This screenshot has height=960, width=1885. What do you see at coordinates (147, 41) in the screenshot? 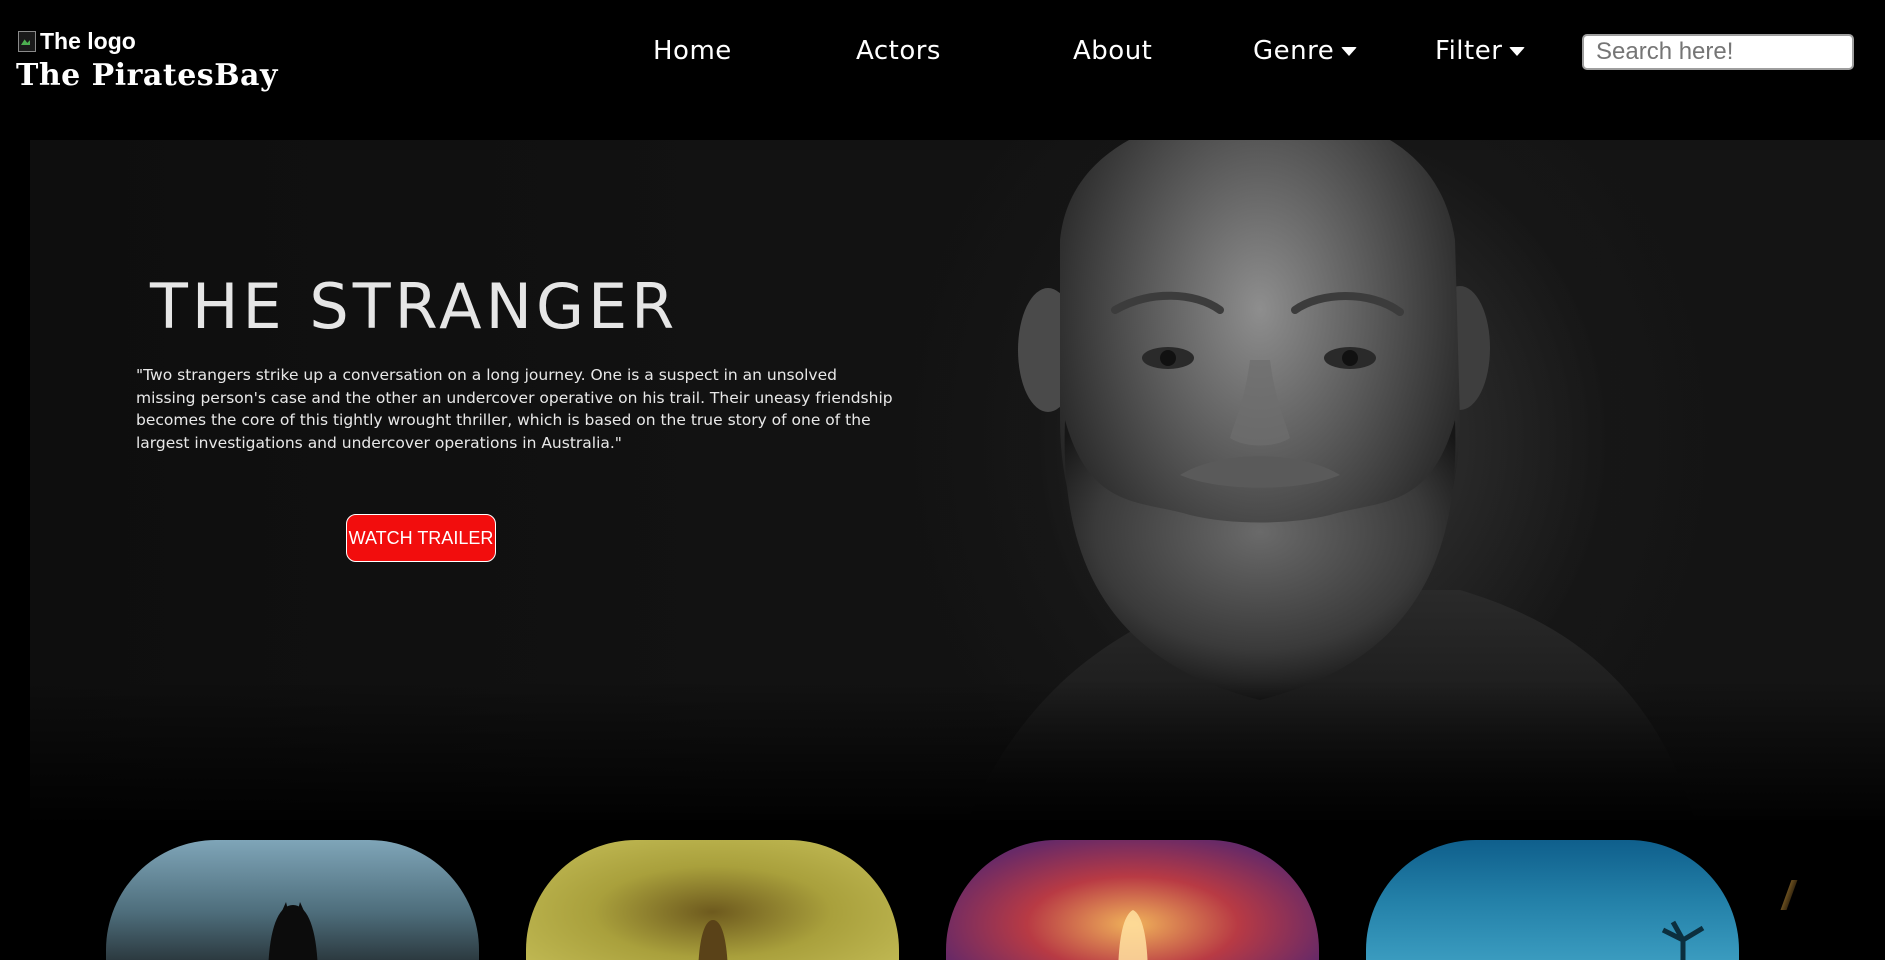
I see `logo-image: The logo` at bounding box center [147, 41].